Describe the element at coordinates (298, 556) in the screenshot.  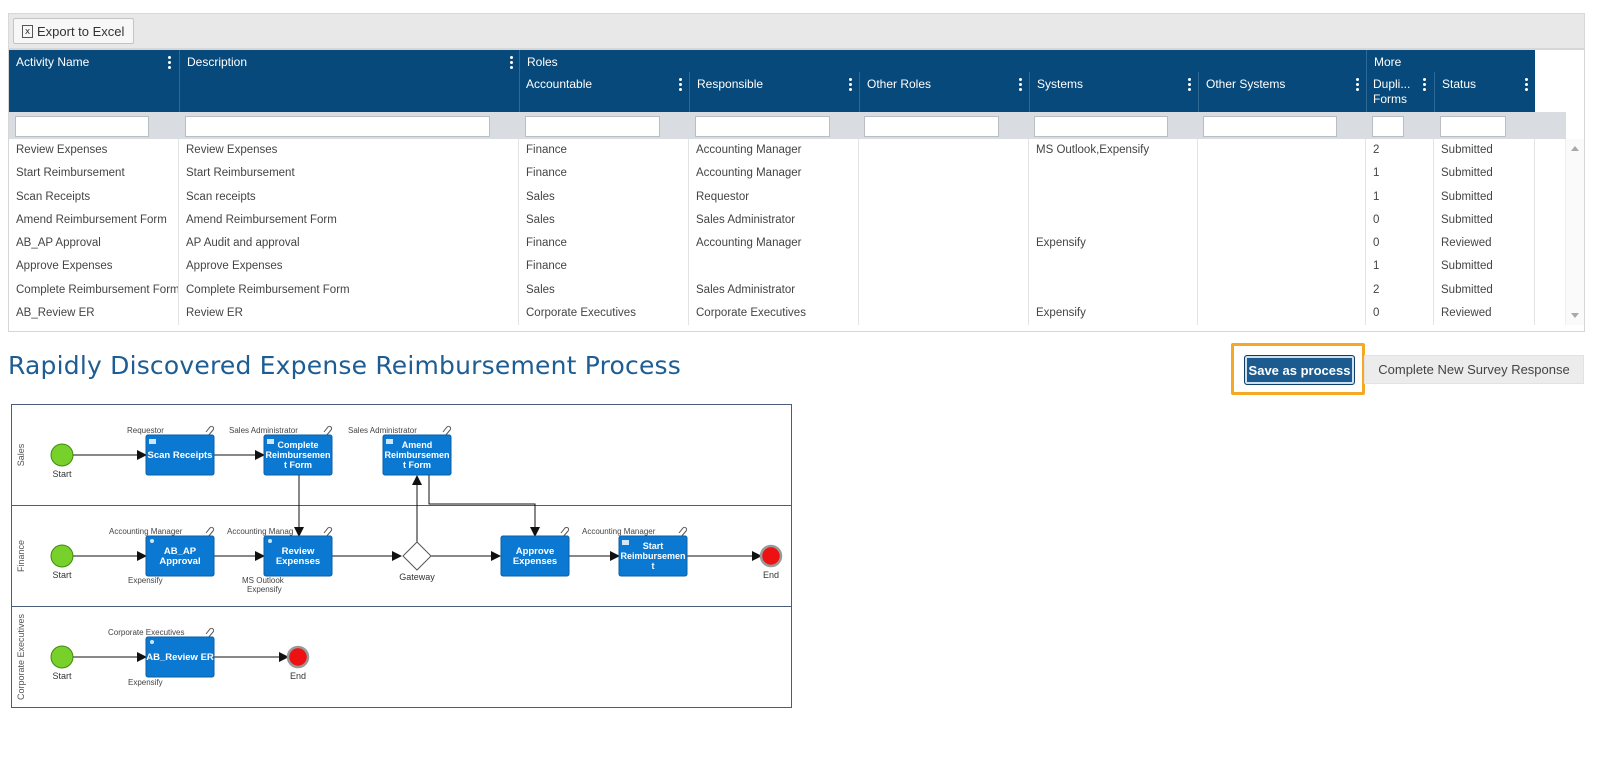
I see `task-review-expenses: Review Expenses` at that location.